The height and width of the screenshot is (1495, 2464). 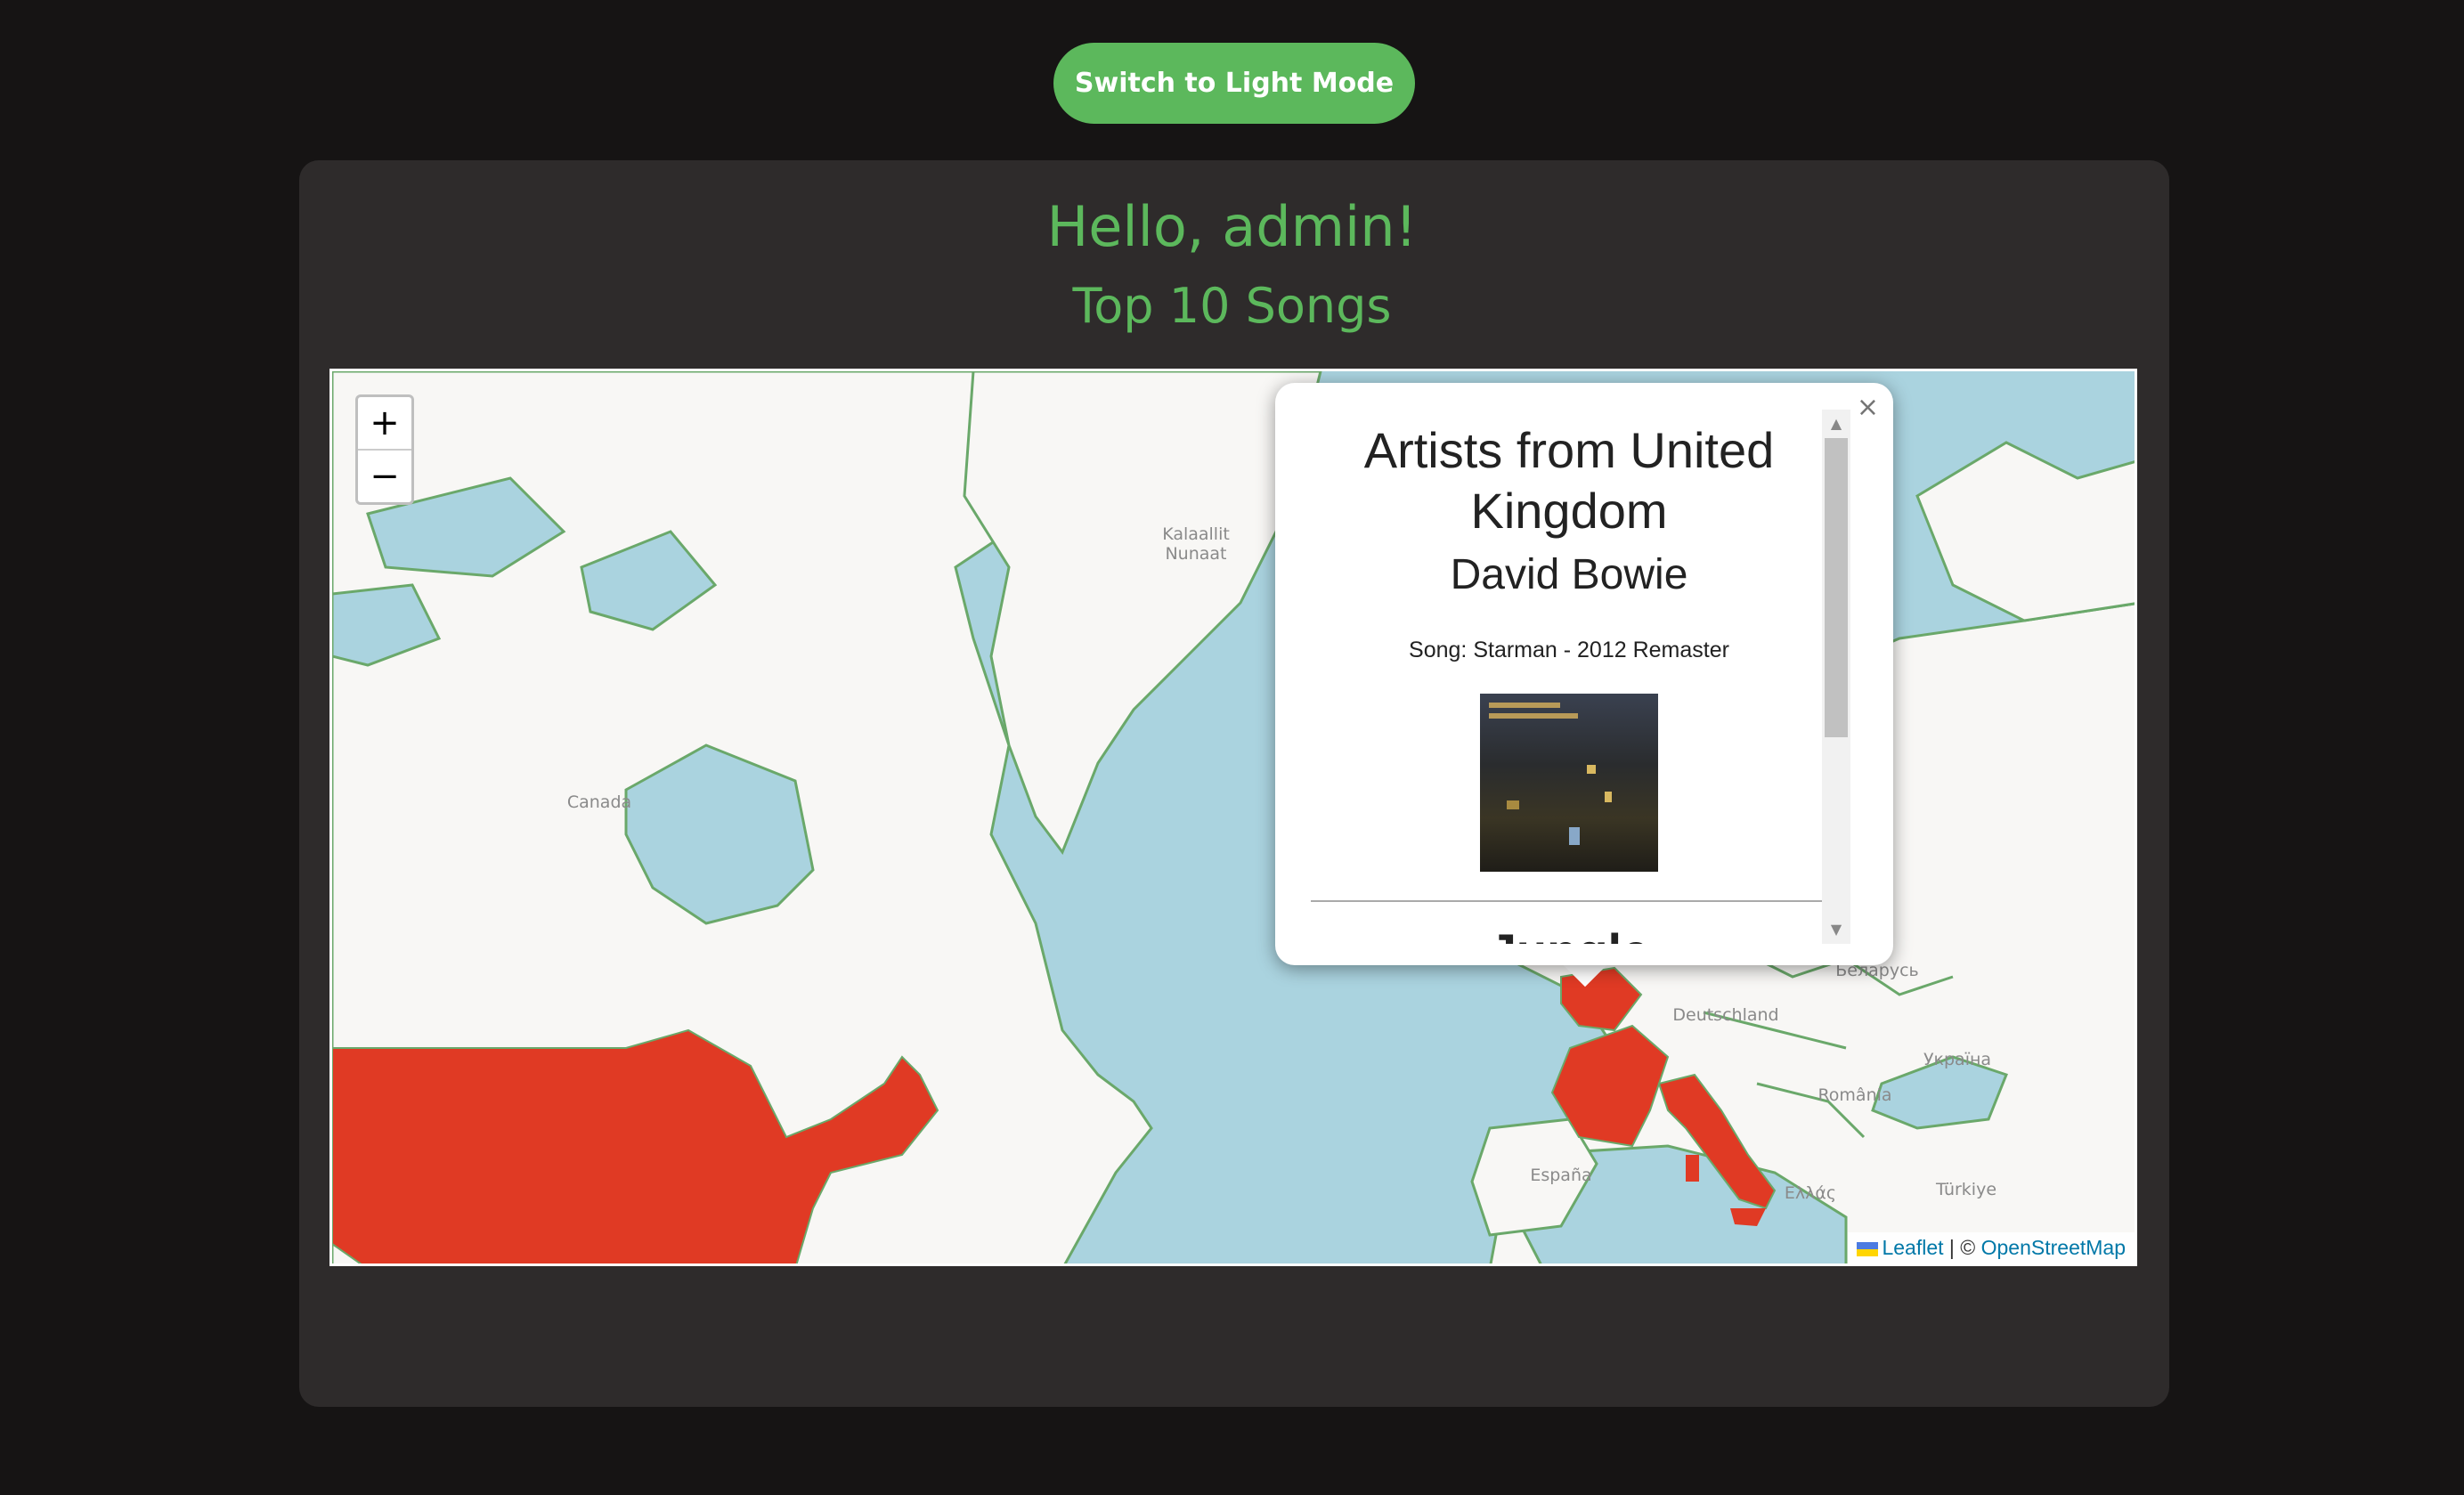 I want to click on popup-divider, so click(x=1569, y=901).